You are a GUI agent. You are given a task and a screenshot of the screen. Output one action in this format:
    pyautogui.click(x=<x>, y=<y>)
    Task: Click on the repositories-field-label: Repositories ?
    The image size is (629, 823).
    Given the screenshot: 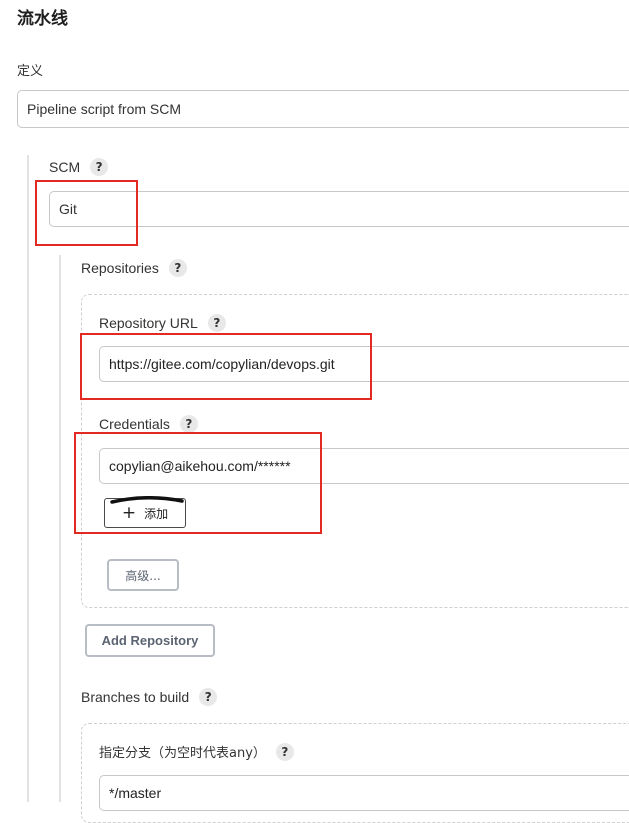 What is the action you would take?
    pyautogui.click(x=134, y=268)
    